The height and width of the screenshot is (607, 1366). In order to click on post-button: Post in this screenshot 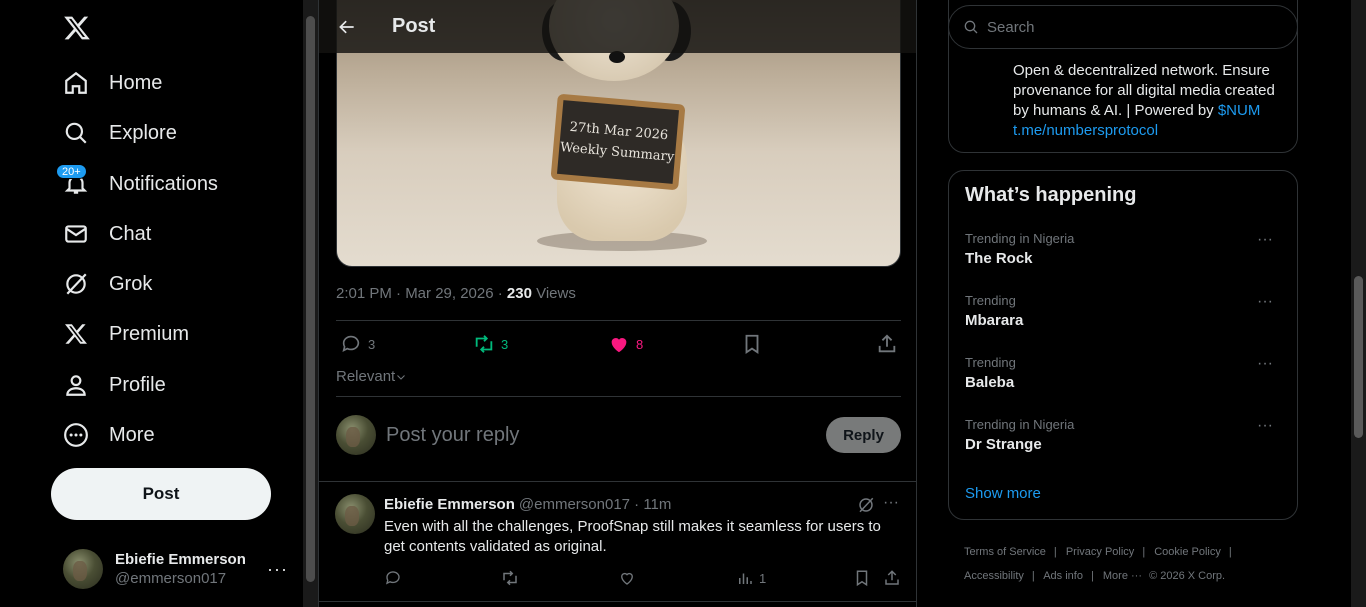, I will do `click(161, 494)`.